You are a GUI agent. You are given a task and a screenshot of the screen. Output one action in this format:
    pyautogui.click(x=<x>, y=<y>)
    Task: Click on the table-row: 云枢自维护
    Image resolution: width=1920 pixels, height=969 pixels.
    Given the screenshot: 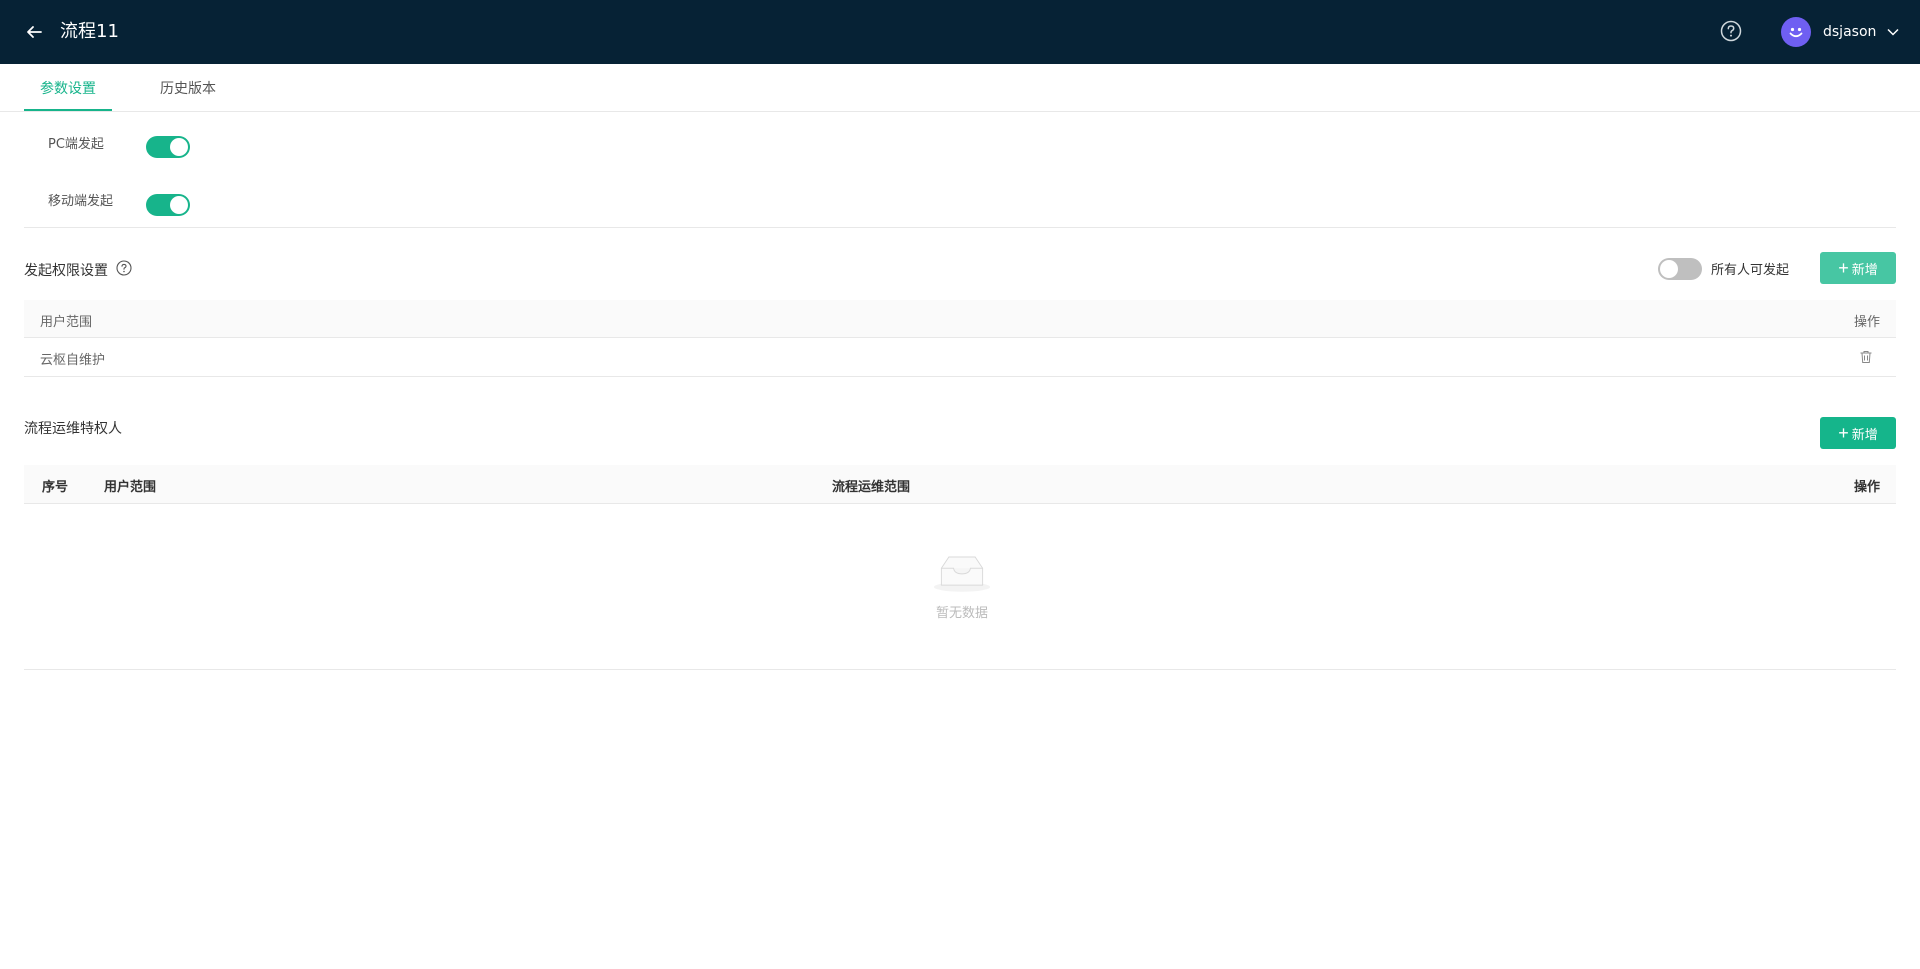 What is the action you would take?
    pyautogui.click(x=960, y=357)
    